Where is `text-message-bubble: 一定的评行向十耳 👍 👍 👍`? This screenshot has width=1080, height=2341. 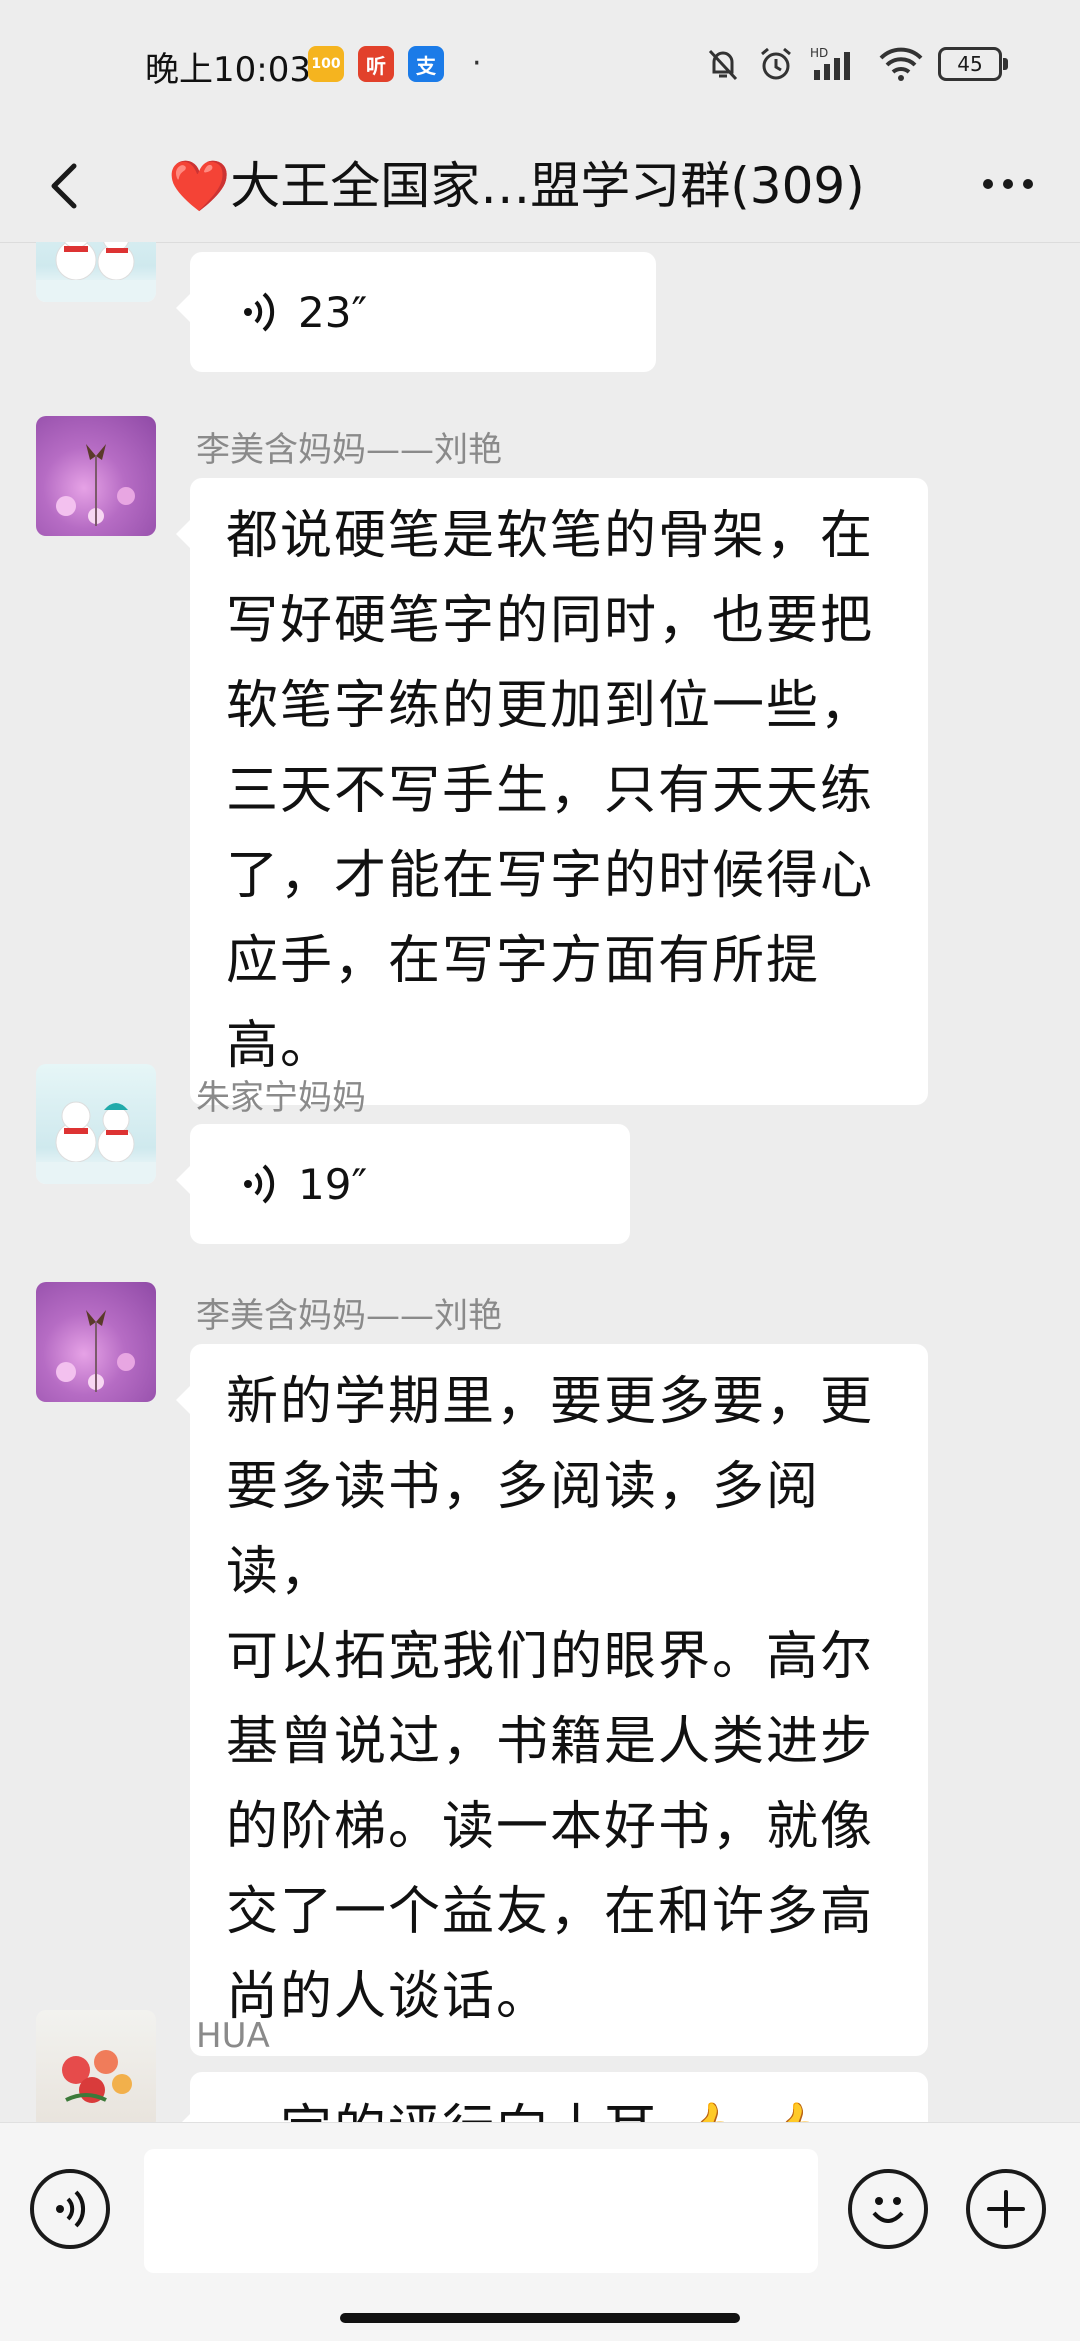
text-message-bubble: 一定的评行向十耳 👍 👍 👍 is located at coordinates (552, 2097).